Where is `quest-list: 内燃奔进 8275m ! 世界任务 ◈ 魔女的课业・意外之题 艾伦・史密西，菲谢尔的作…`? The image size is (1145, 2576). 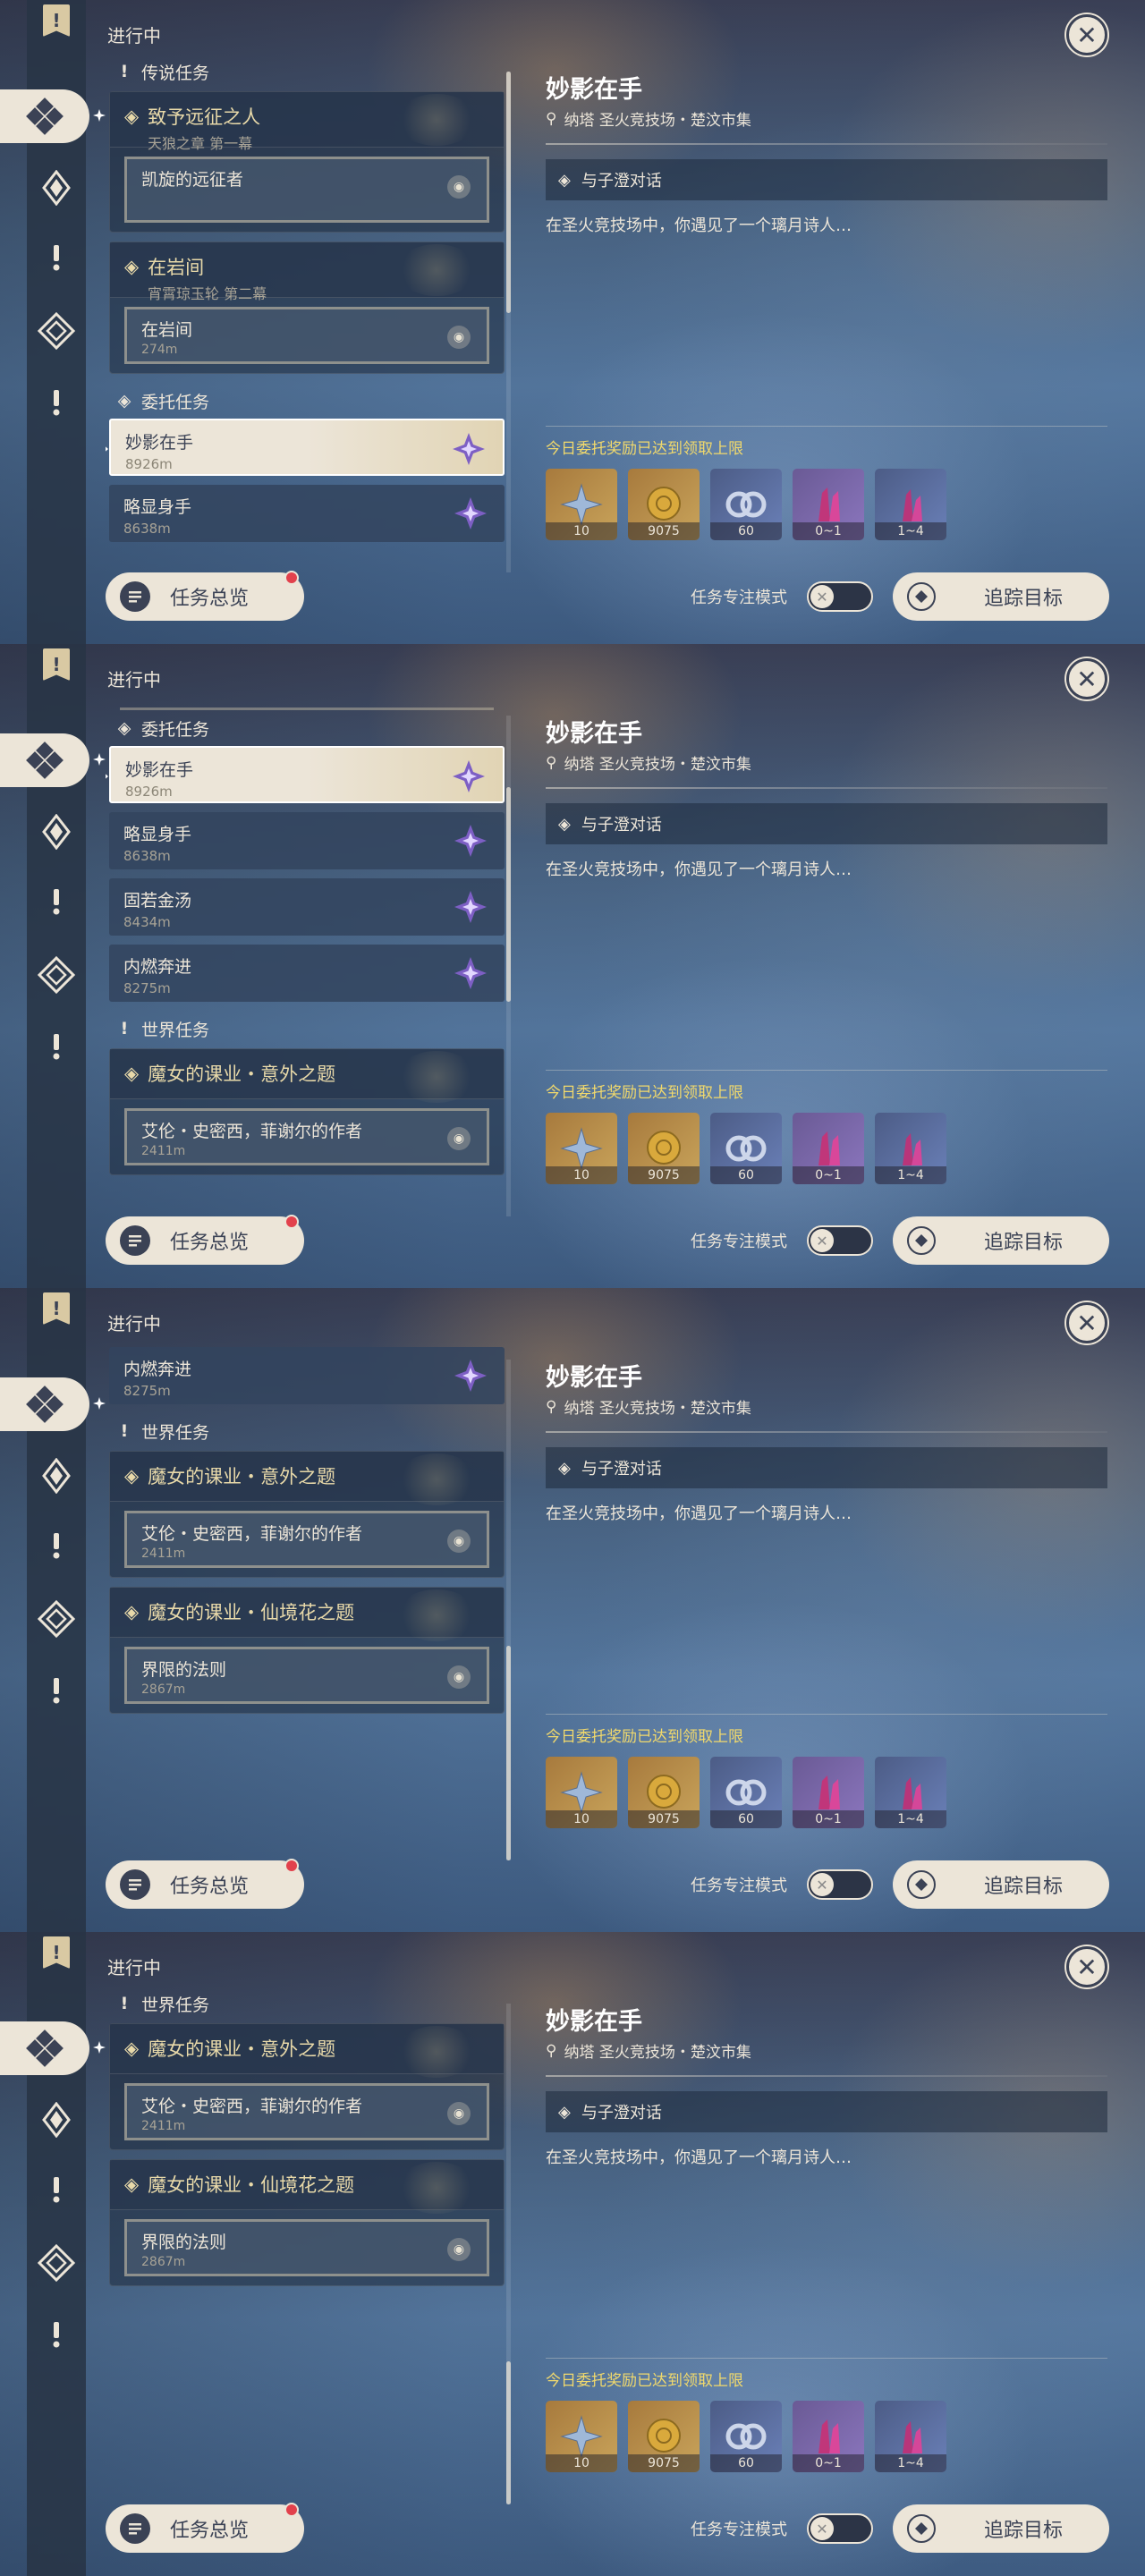 quest-list: 内燃奔进 8275m ! 世界任务 ◈ 魔女的课业・意外之题 艾伦・史密西，菲谢尔的作… is located at coordinates (307, 1592).